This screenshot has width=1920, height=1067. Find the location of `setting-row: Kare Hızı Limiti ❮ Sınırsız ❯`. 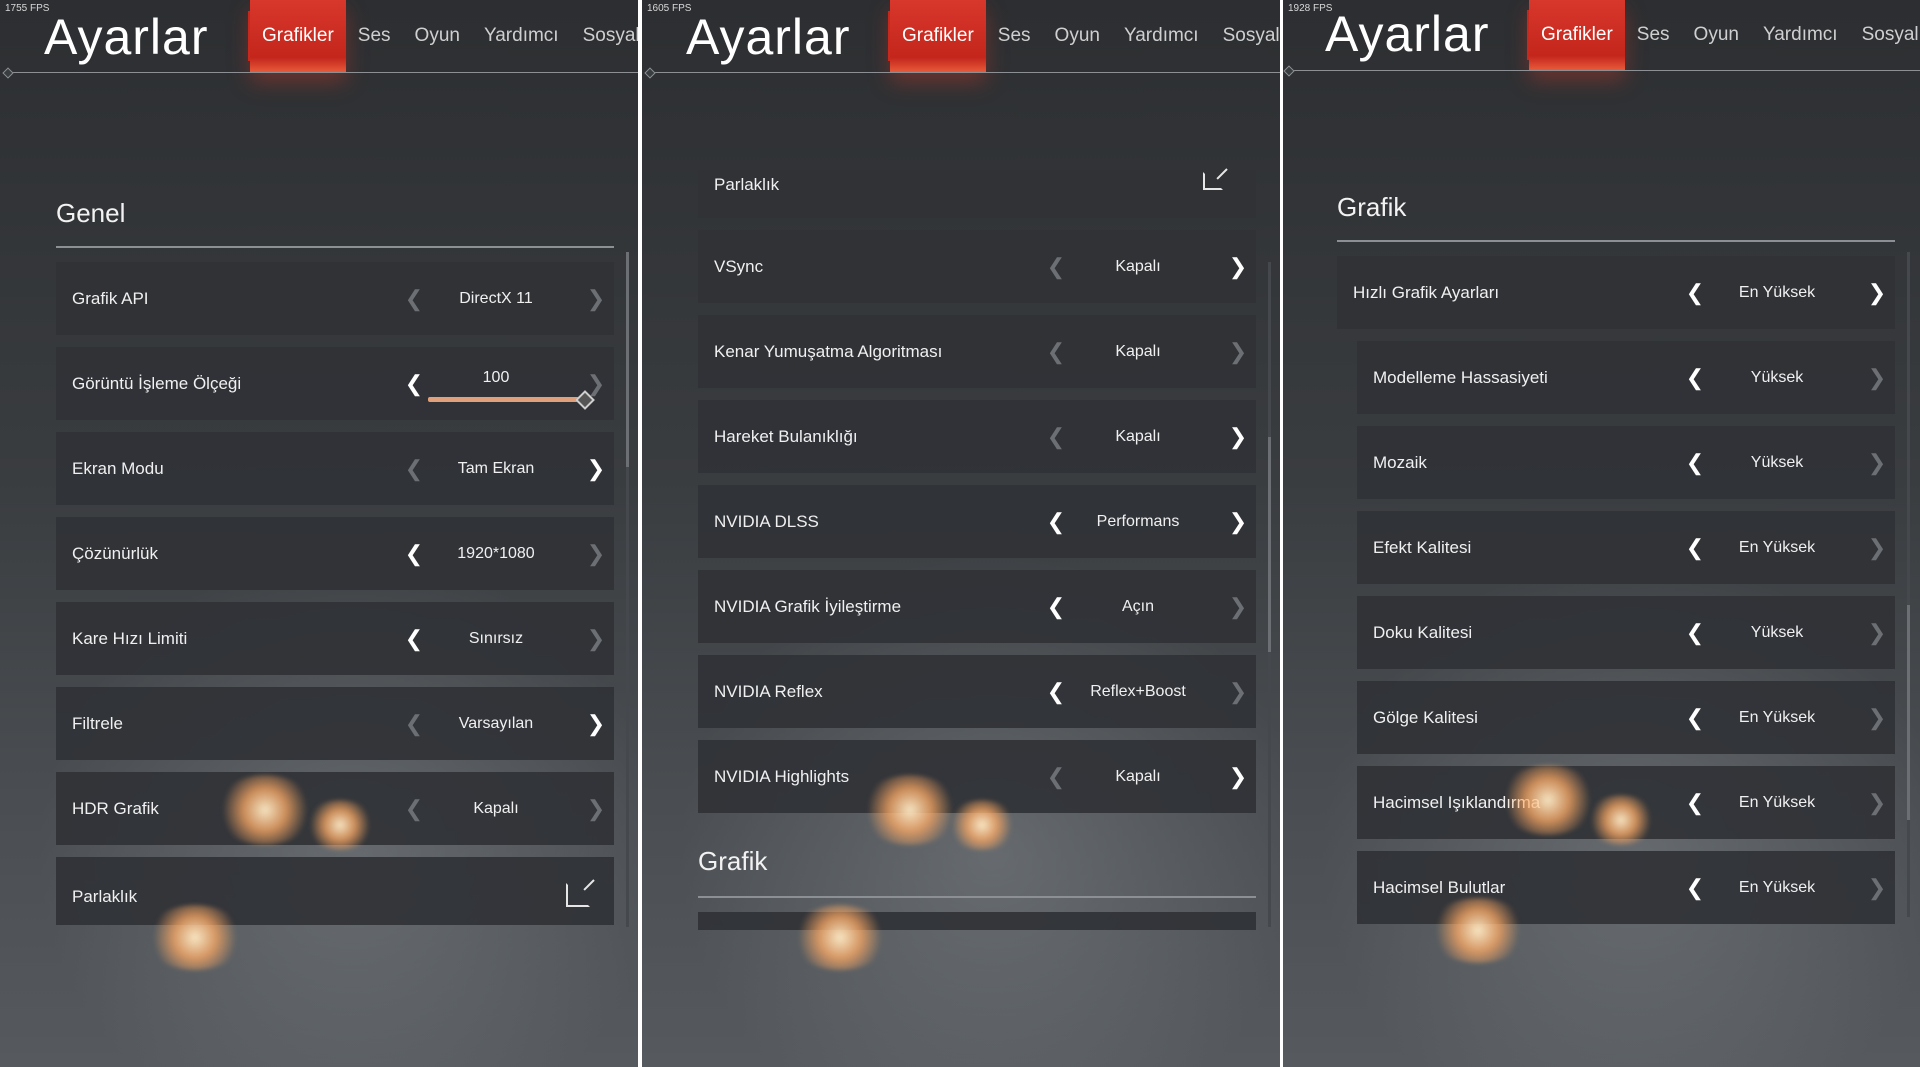

setting-row: Kare Hızı Limiti ❮ Sınırsız ❯ is located at coordinates (335, 638).